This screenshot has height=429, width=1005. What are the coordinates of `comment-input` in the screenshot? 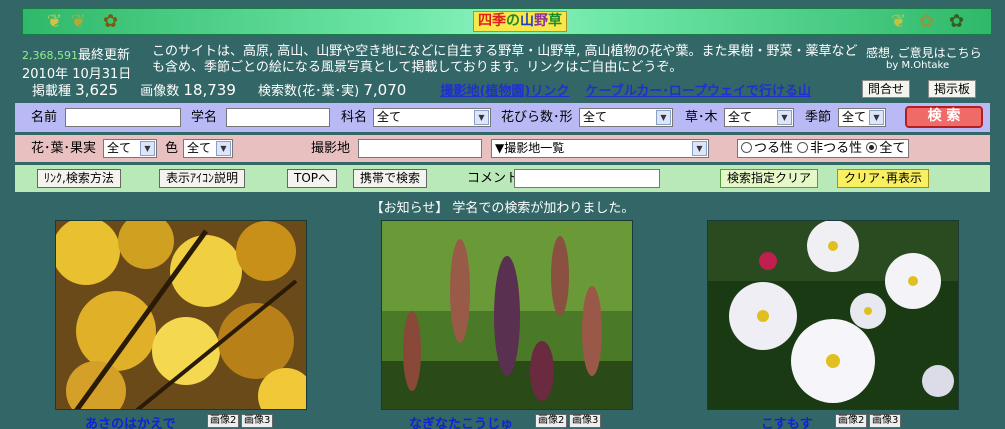 It's located at (587, 178).